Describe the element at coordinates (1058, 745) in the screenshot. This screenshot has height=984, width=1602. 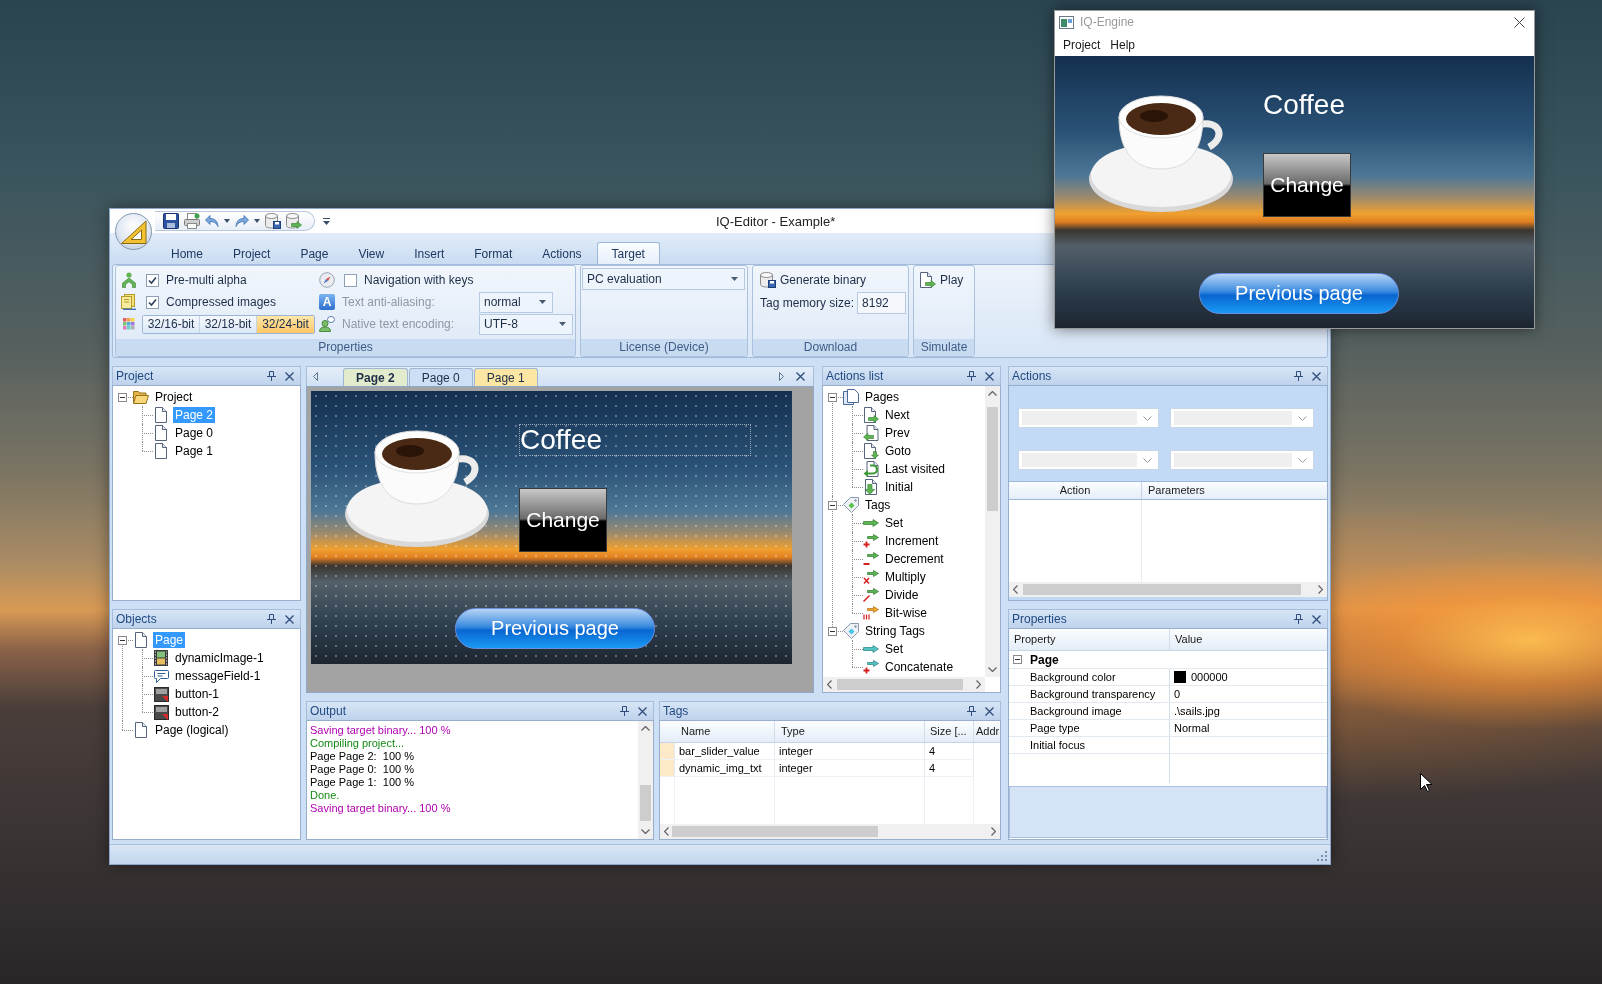
I see `property-name: Initial focus` at that location.